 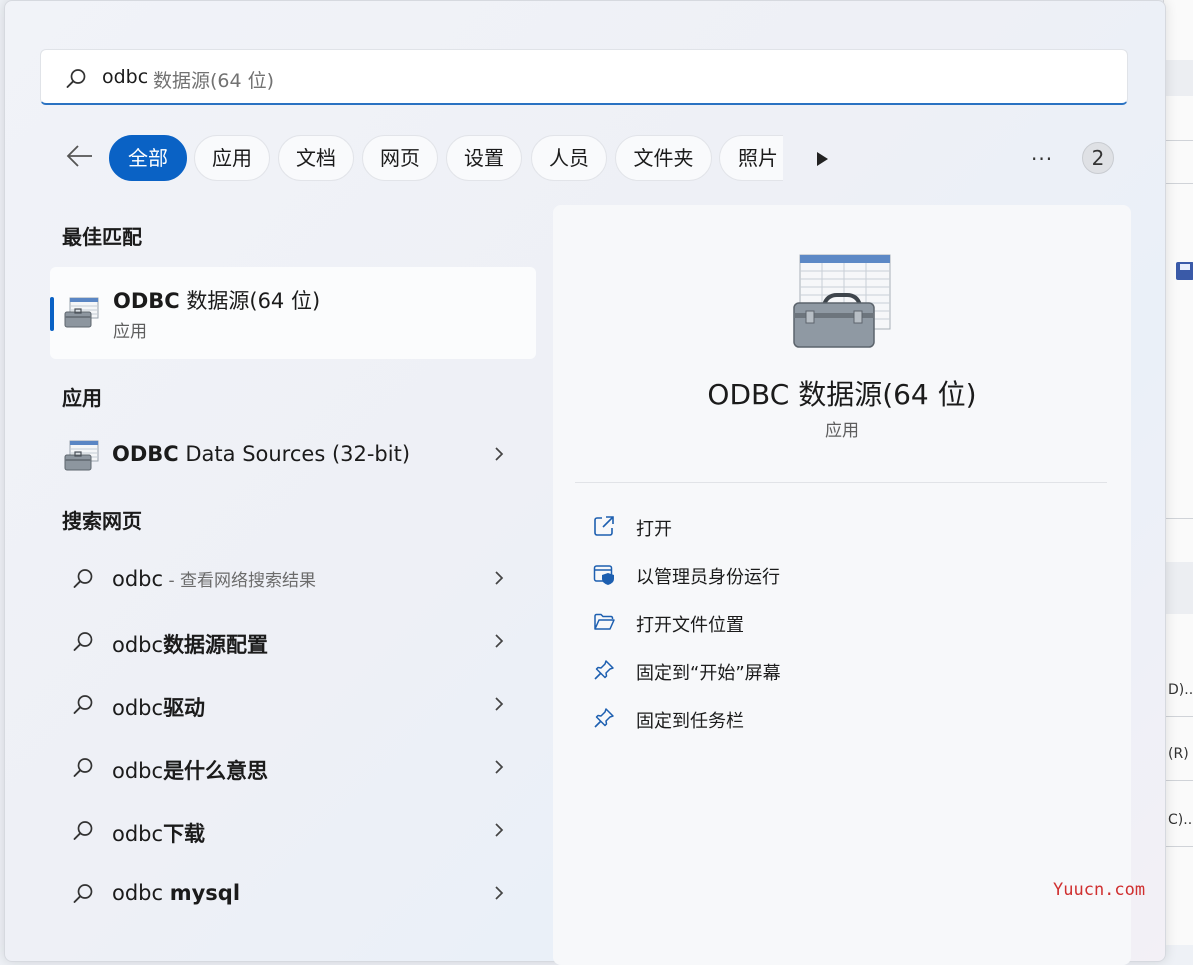 What do you see at coordinates (217, 301) in the screenshot?
I see `best-match-name: ODBC 数据源(64 位)` at bounding box center [217, 301].